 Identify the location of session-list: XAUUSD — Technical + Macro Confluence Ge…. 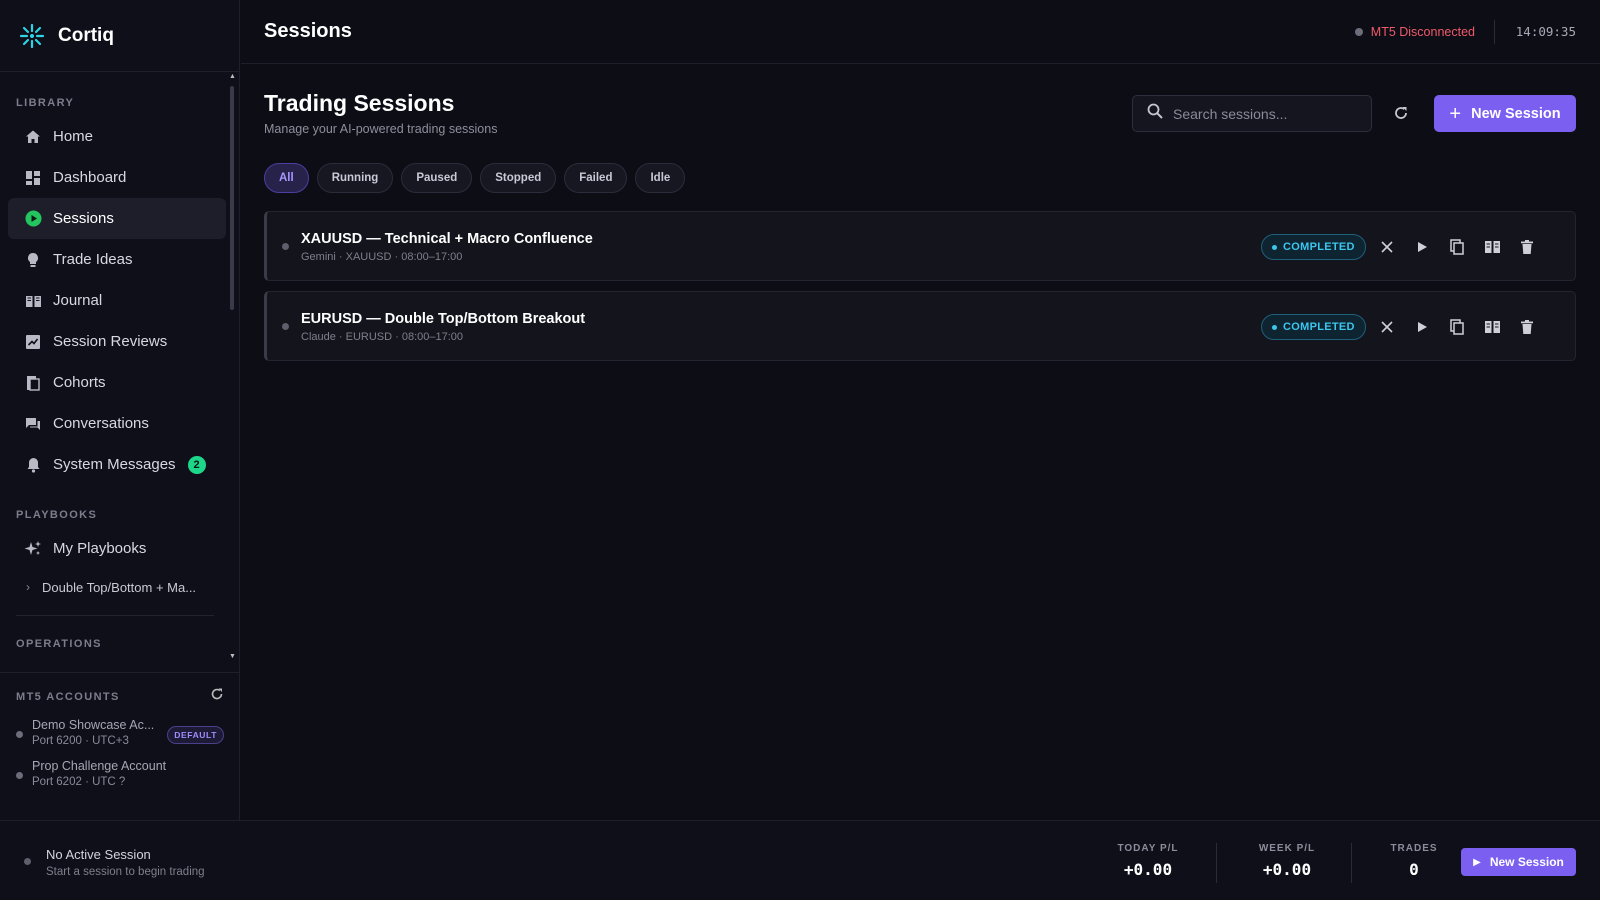
(920, 291).